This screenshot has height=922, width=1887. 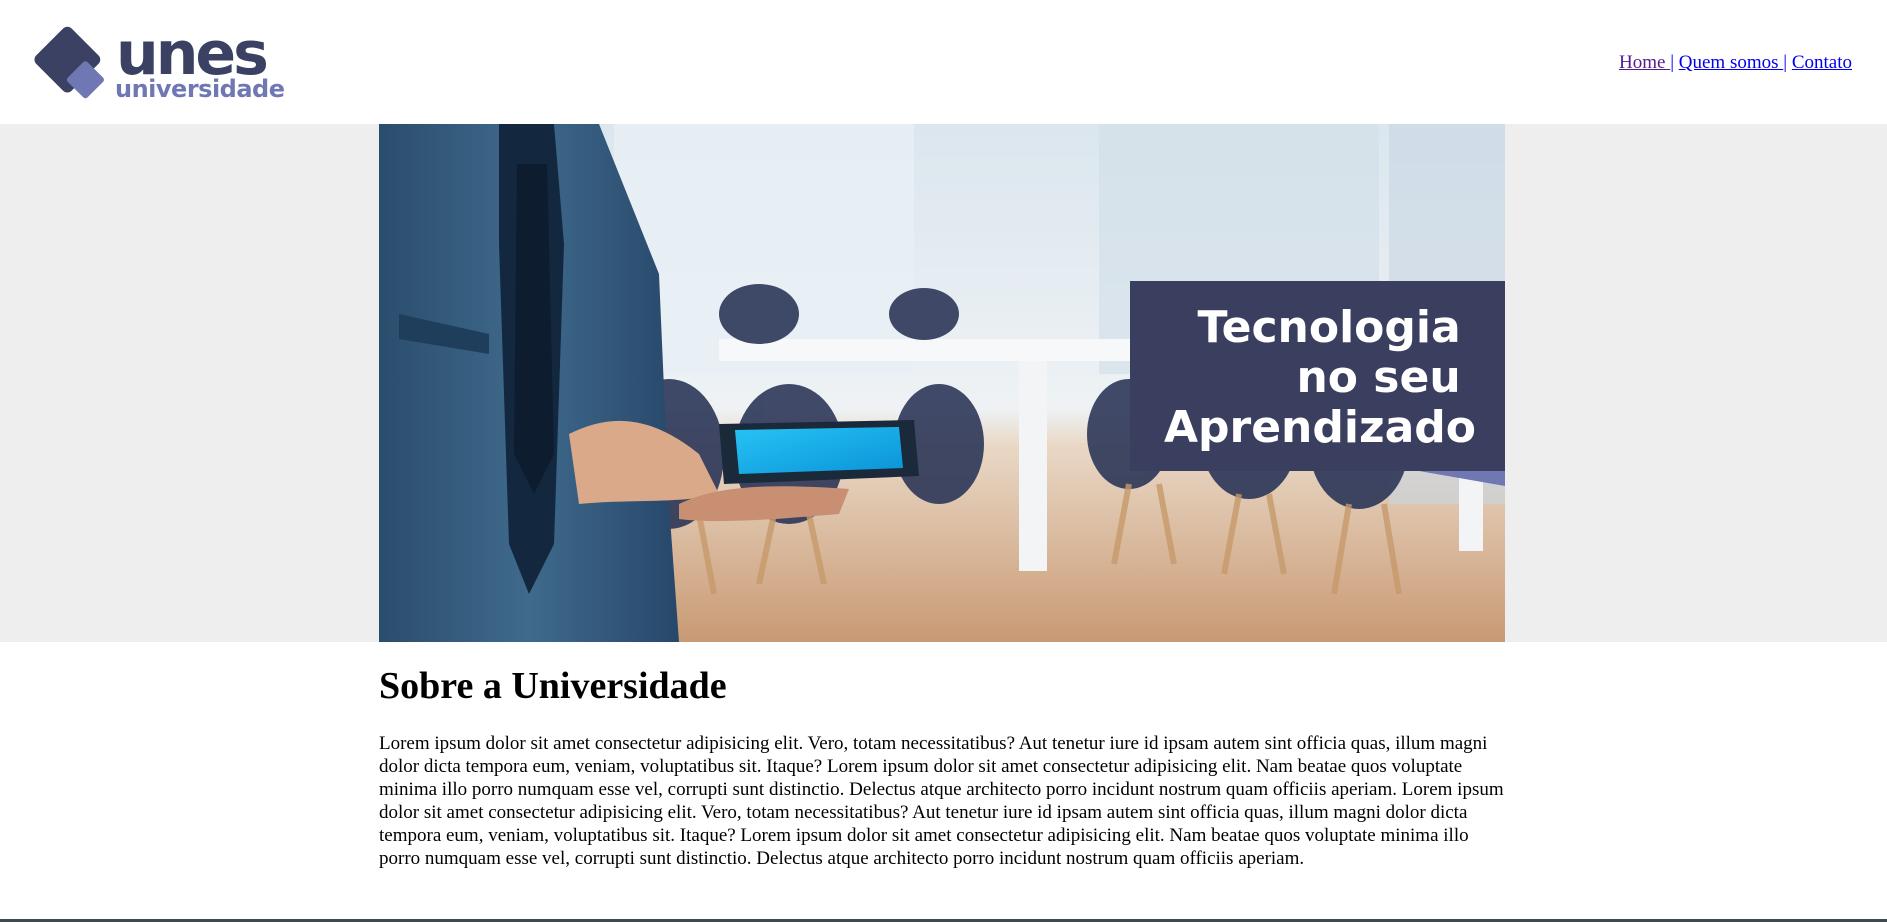 I want to click on hero-headline-line-2: no seu, so click(x=1378, y=377).